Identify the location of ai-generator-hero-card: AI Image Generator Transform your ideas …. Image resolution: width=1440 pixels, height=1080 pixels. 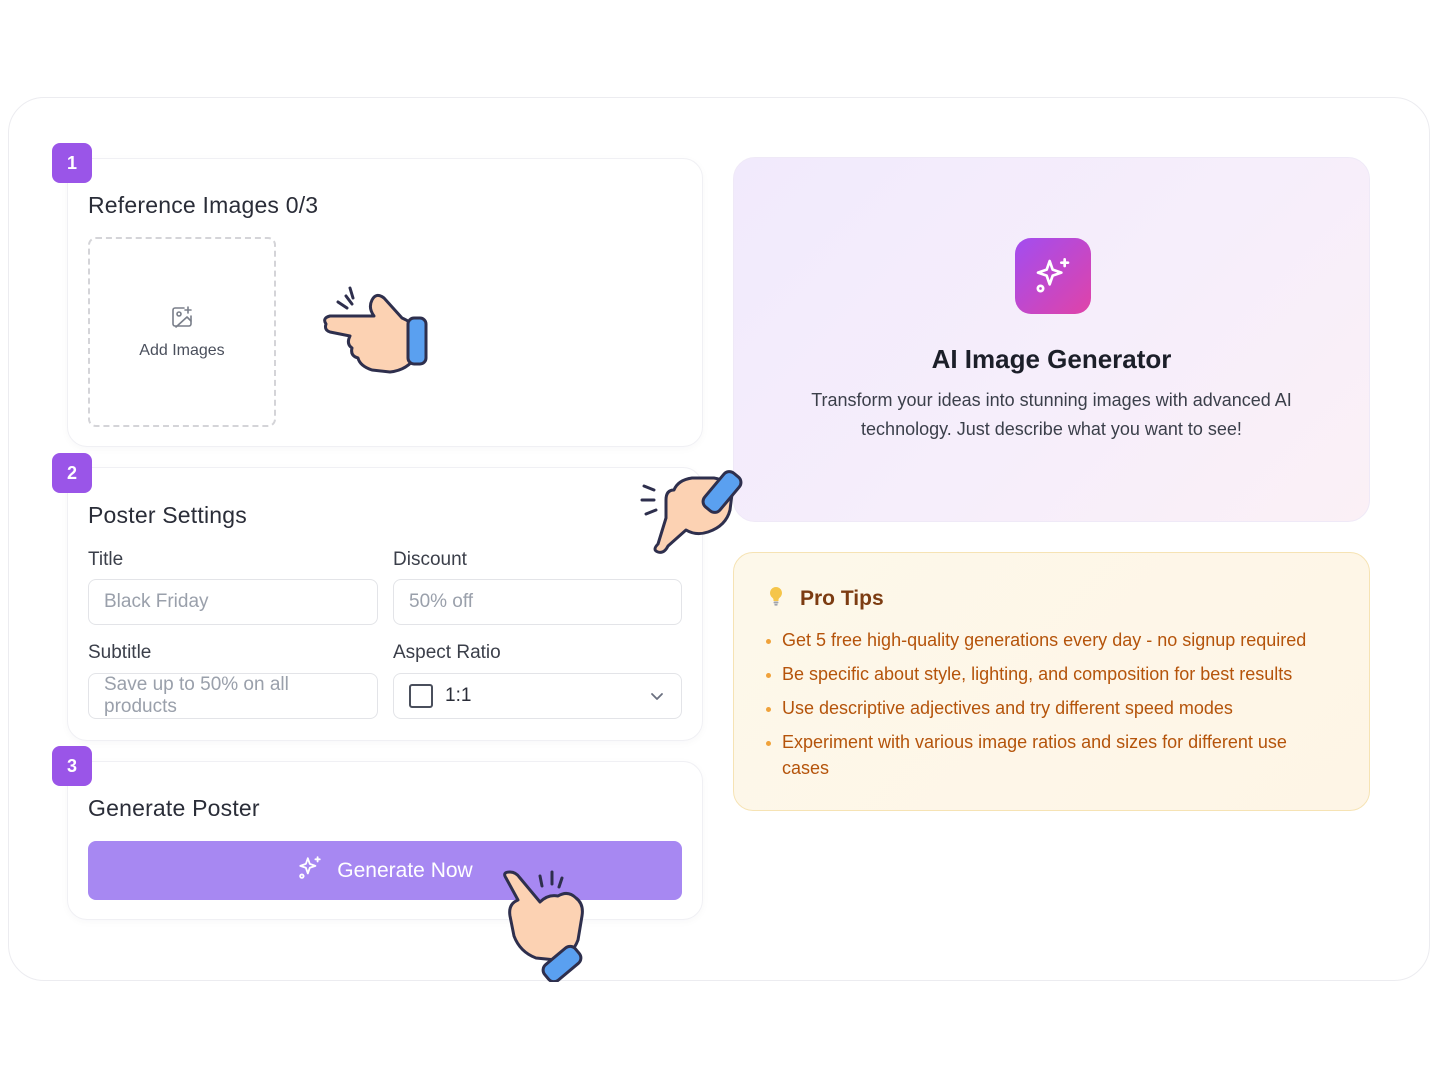
(1051, 339).